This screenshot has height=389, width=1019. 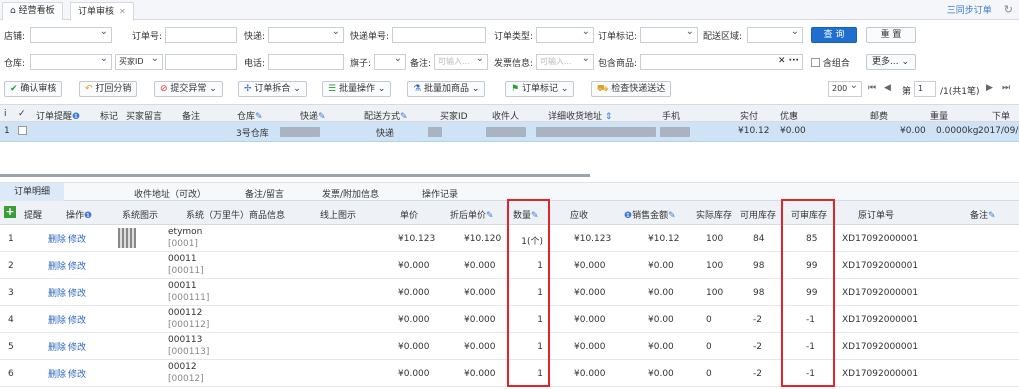 What do you see at coordinates (264, 193) in the screenshot?
I see `tab-remarks: 备注/留言` at bounding box center [264, 193].